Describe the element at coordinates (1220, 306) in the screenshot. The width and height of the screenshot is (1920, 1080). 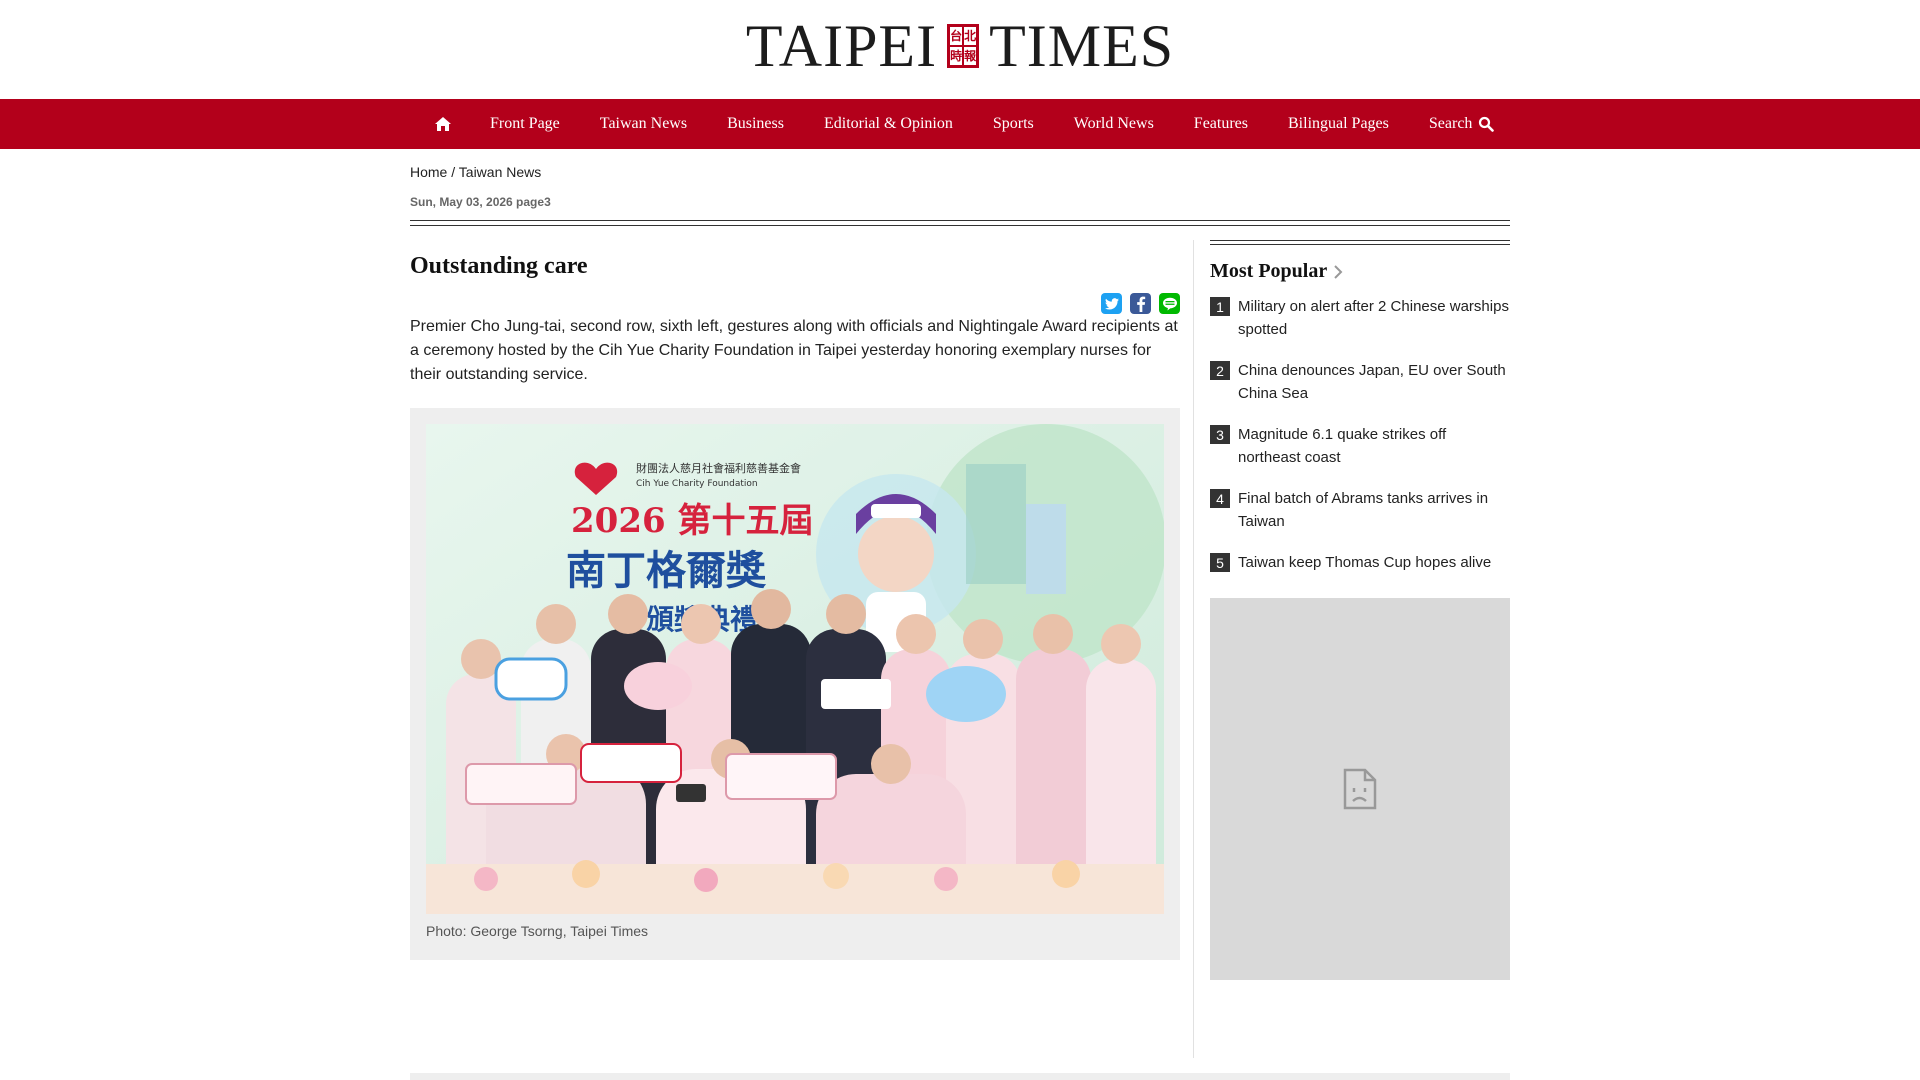
I see `rank-badge: 1` at that location.